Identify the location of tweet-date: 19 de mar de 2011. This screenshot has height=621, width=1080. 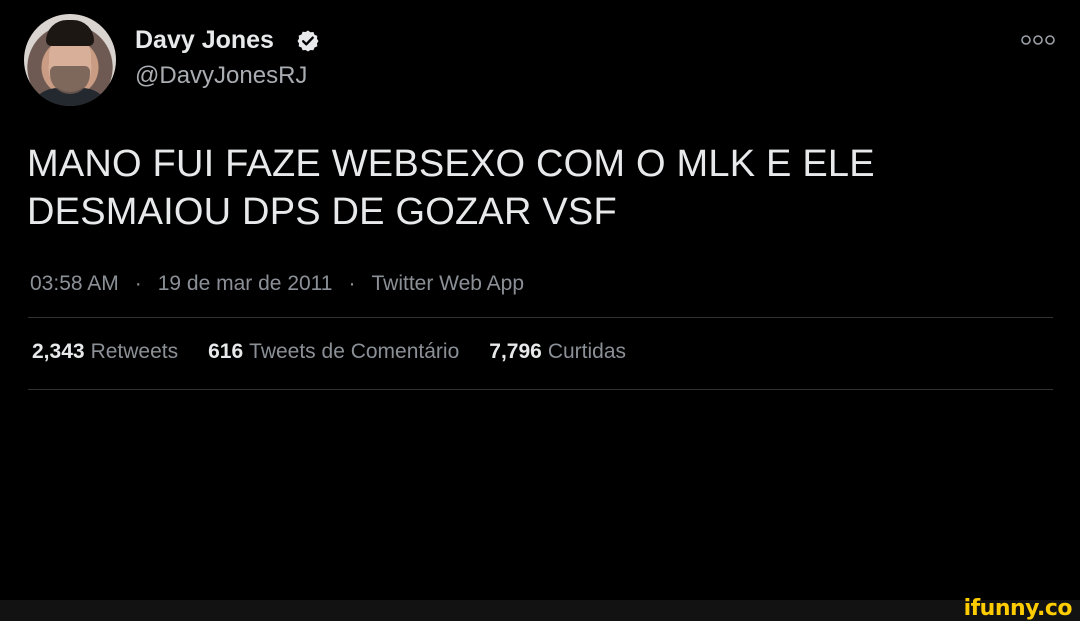
(245, 284).